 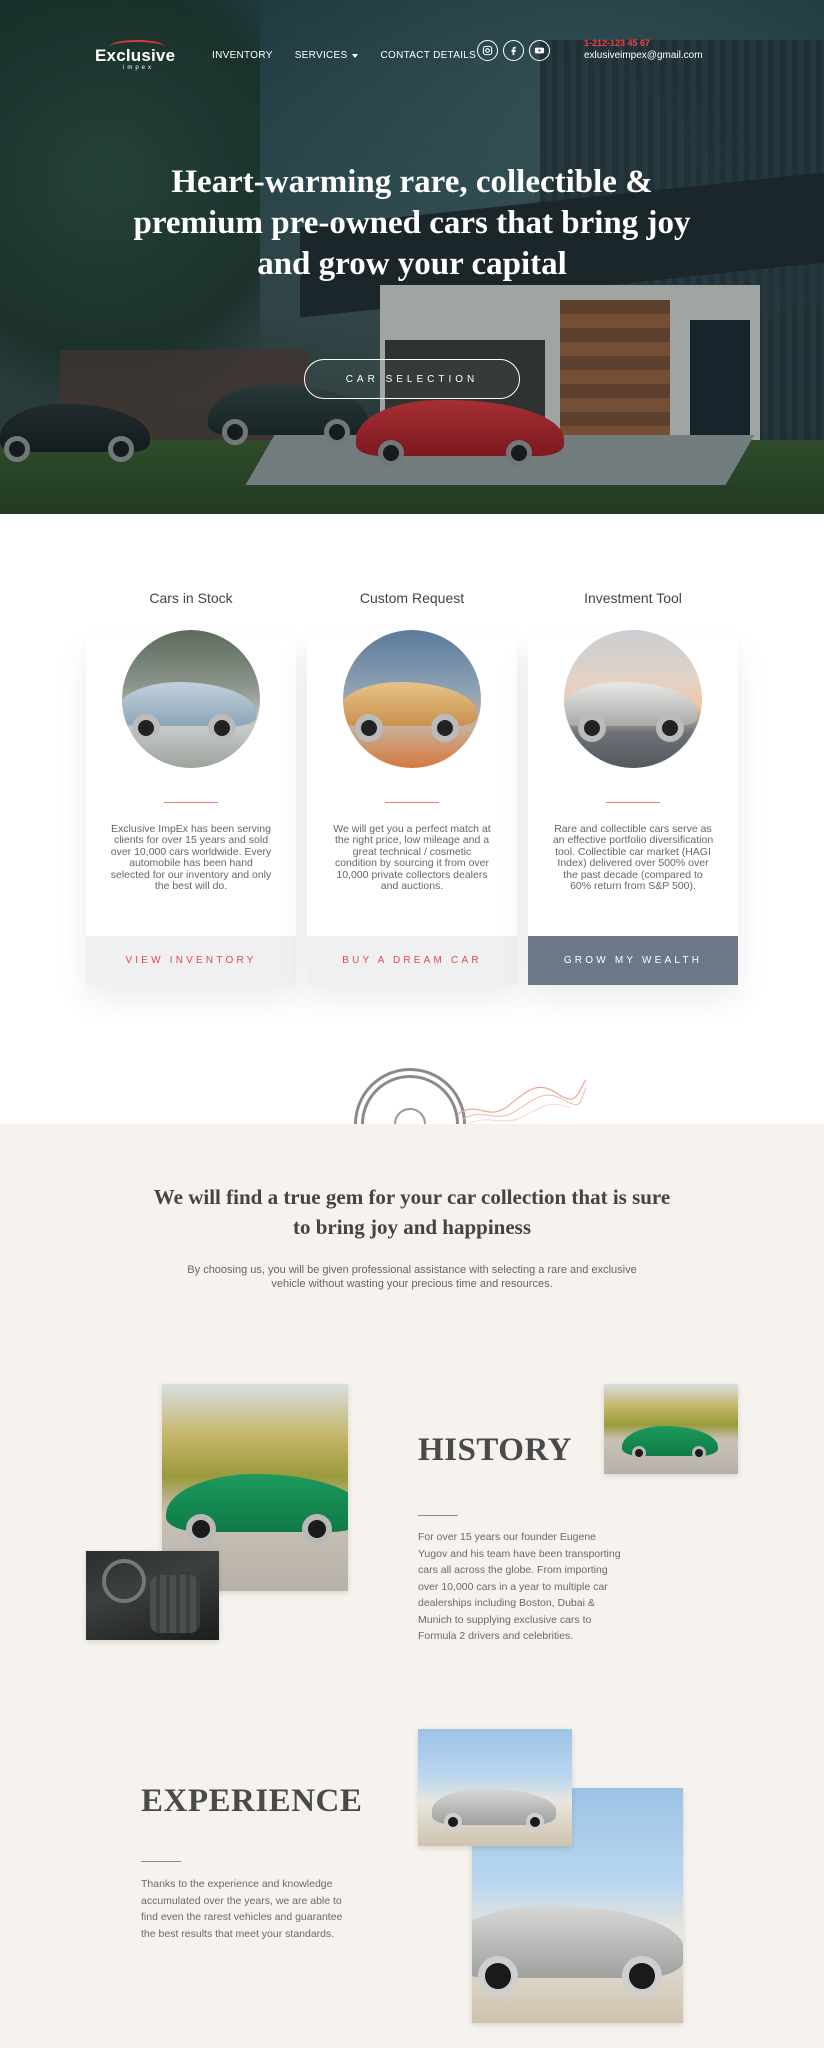 I want to click on smoke-illustration, so click(x=522, y=1101).